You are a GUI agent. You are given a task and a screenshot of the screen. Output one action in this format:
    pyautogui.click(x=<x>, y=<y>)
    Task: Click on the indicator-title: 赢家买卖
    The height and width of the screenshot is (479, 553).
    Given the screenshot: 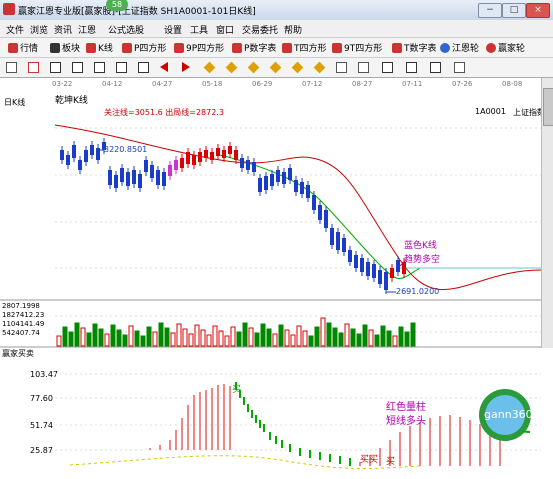 What is the action you would take?
    pyautogui.click(x=18, y=353)
    